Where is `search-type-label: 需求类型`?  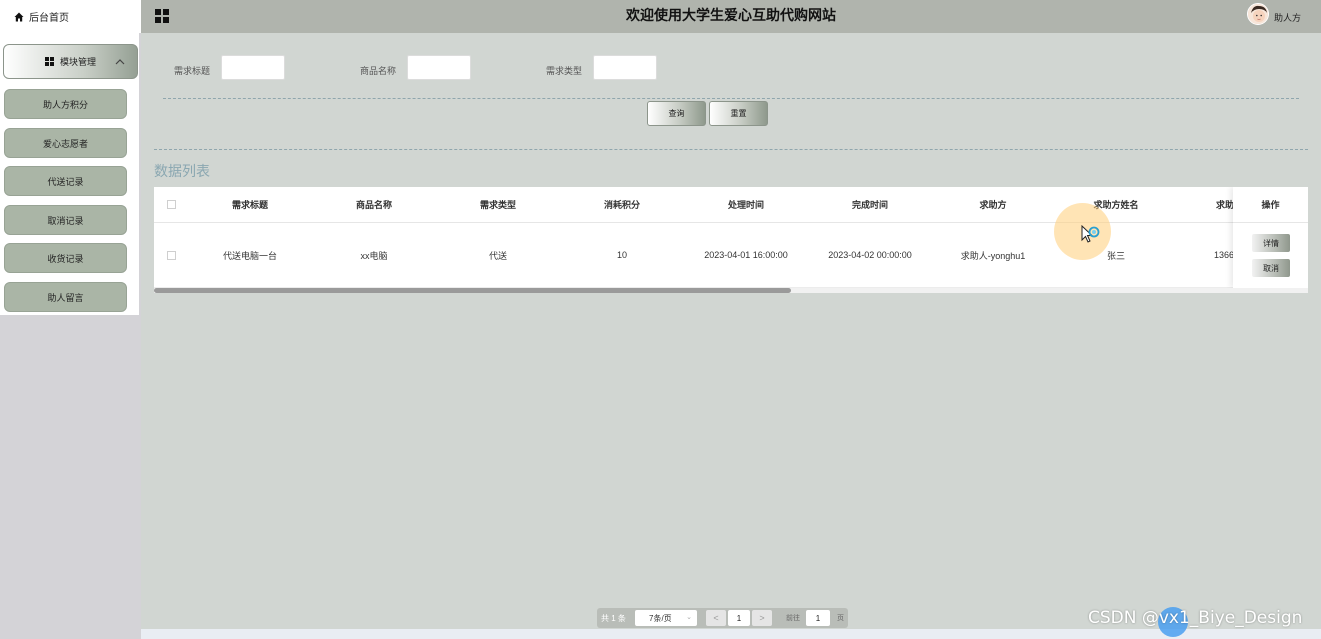
search-type-label: 需求类型 is located at coordinates (564, 71).